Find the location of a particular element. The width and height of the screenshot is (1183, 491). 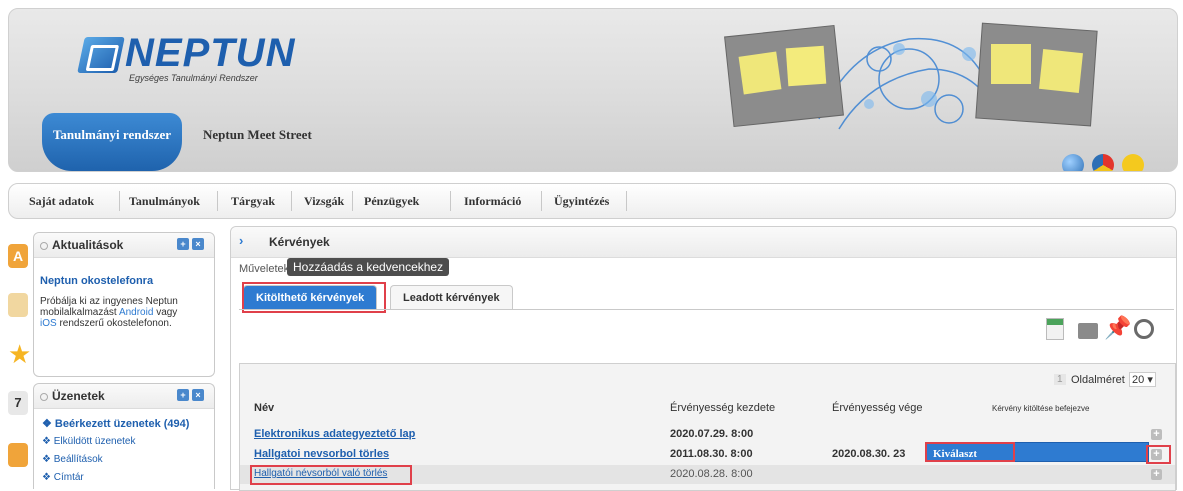

menu-targyak: Tárgyak is located at coordinates (253, 201).